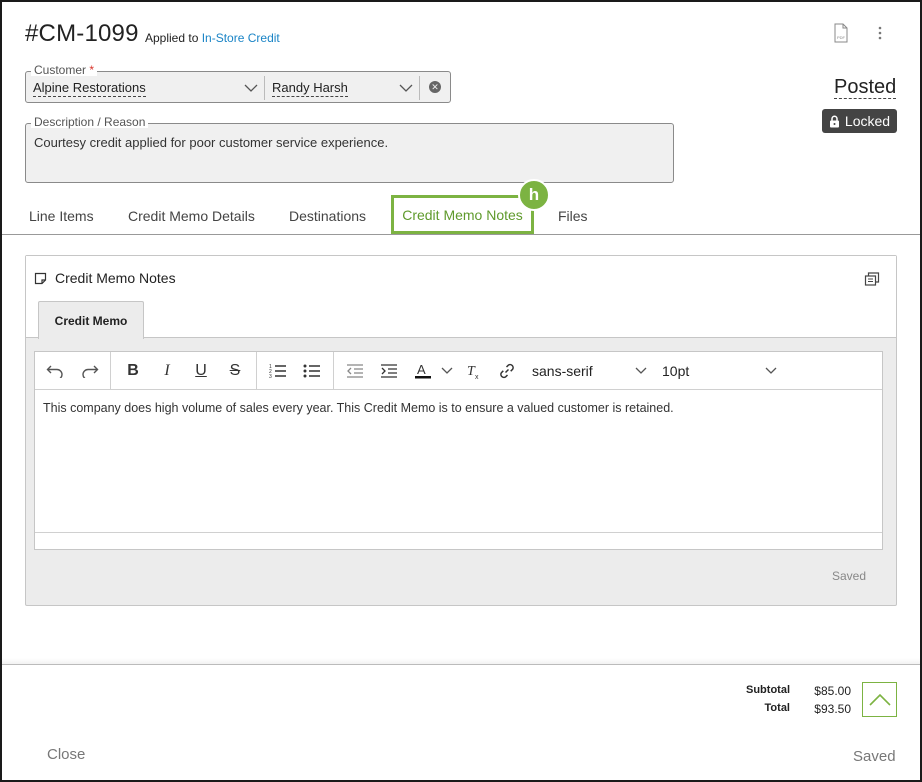  I want to click on tab-credit-memo-notes: Credit Memo Notes, so click(462, 214).